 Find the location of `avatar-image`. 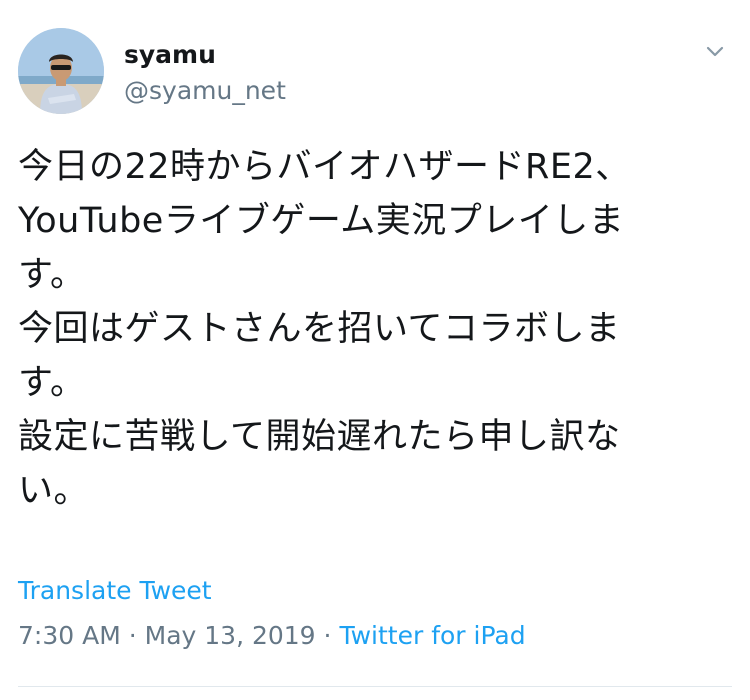

avatar-image is located at coordinates (61, 71).